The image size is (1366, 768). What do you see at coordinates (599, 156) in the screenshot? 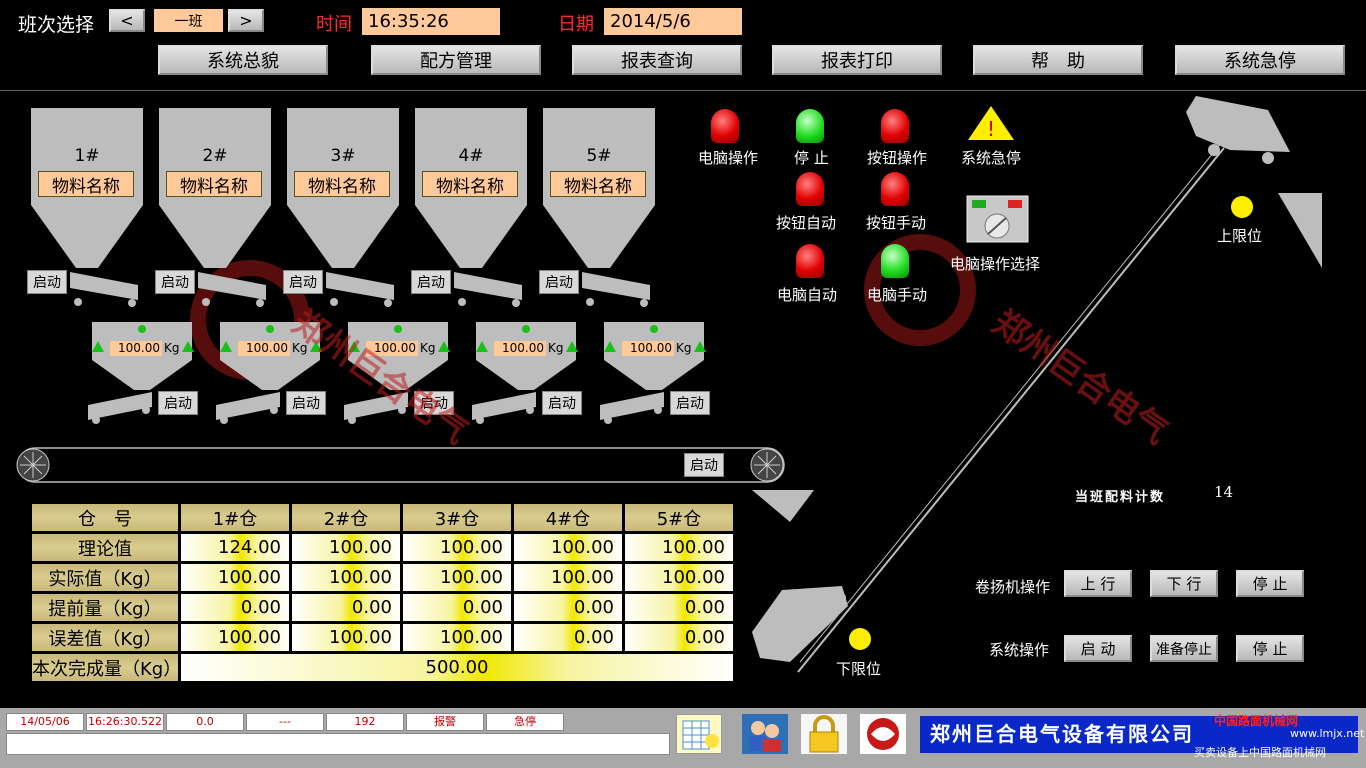
I see `hopper-5-number: 5#` at bounding box center [599, 156].